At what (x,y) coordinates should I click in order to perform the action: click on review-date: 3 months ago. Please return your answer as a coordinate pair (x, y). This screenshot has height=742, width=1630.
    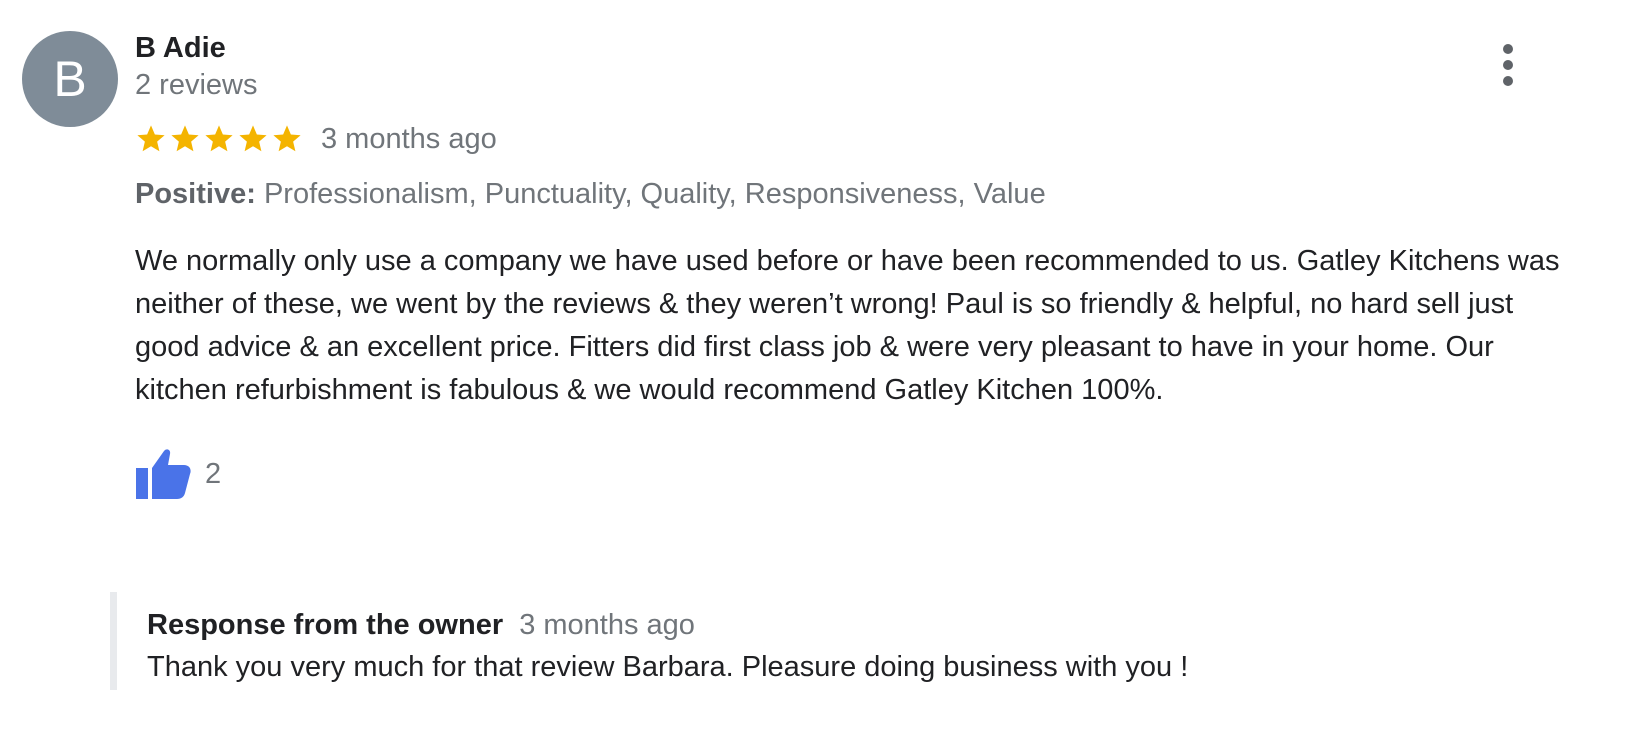
    Looking at the image, I should click on (409, 138).